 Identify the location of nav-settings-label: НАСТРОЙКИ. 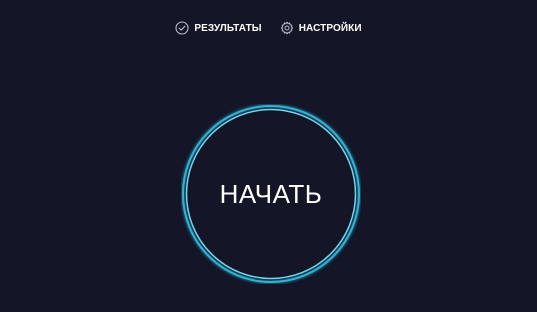
(330, 28).